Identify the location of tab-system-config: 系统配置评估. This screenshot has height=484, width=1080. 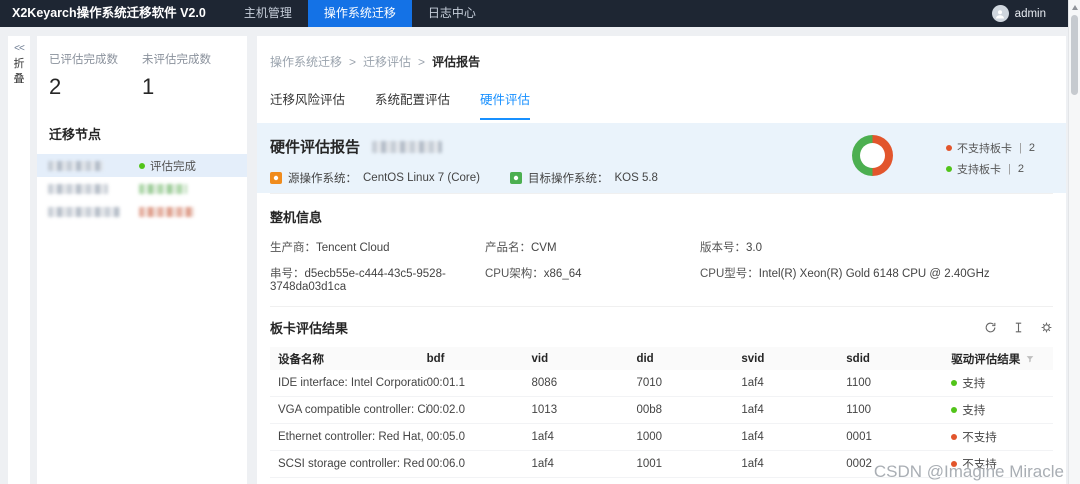
(412, 104).